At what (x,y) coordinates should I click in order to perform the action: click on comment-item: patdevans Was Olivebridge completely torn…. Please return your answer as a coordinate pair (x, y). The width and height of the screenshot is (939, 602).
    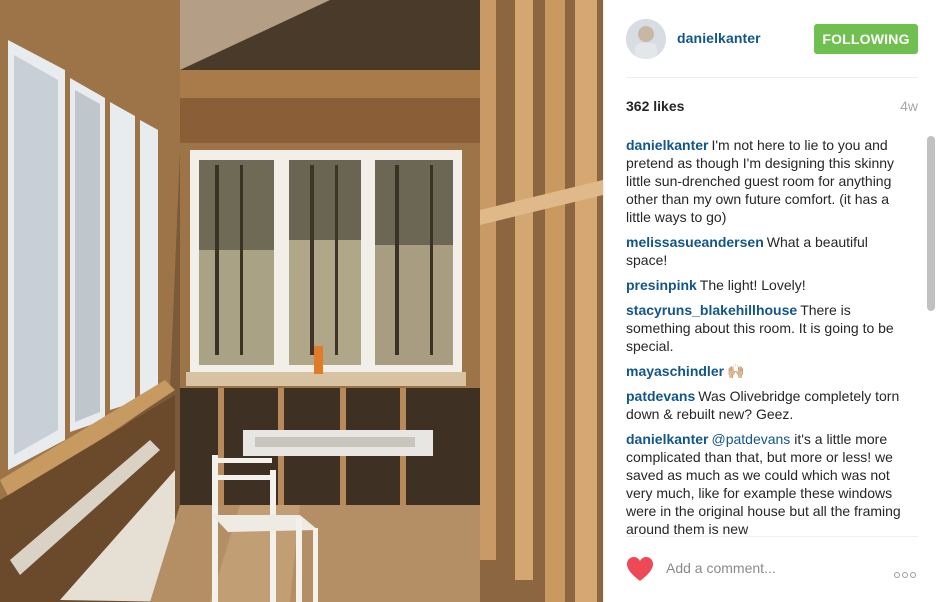
    Looking at the image, I should click on (766, 405).